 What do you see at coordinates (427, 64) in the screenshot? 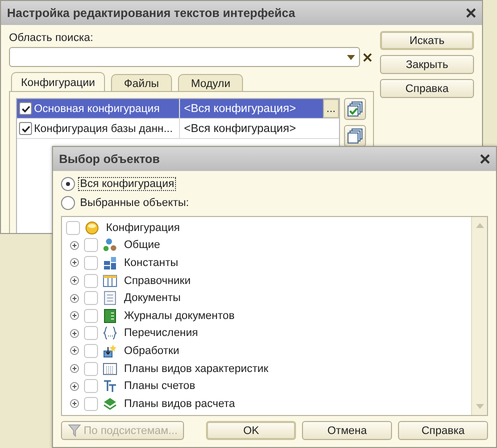
I see `dialog-button: Закрыть` at bounding box center [427, 64].